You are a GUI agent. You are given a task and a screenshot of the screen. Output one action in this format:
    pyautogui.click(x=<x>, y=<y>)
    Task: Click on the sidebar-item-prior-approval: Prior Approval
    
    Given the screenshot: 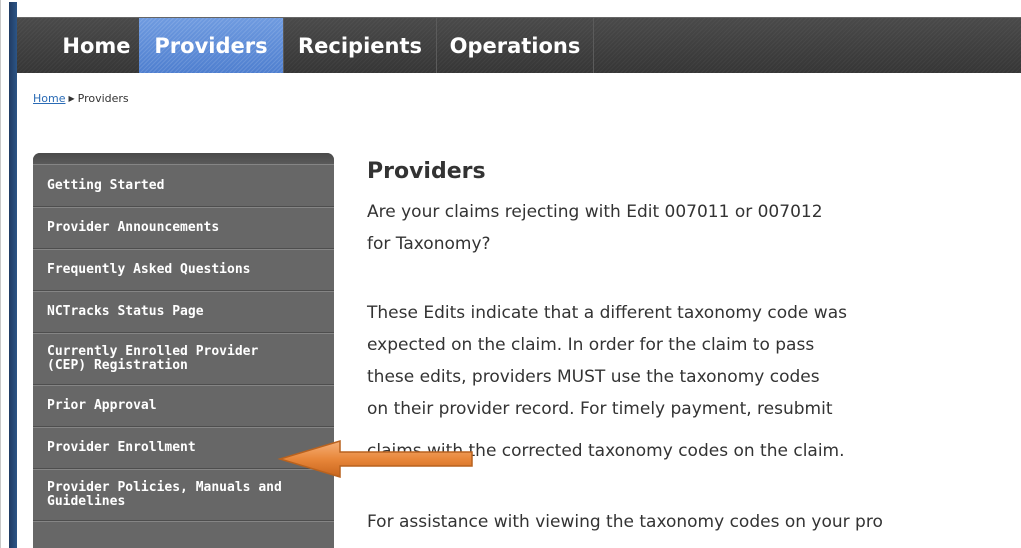 What is the action you would take?
    pyautogui.click(x=183, y=406)
    